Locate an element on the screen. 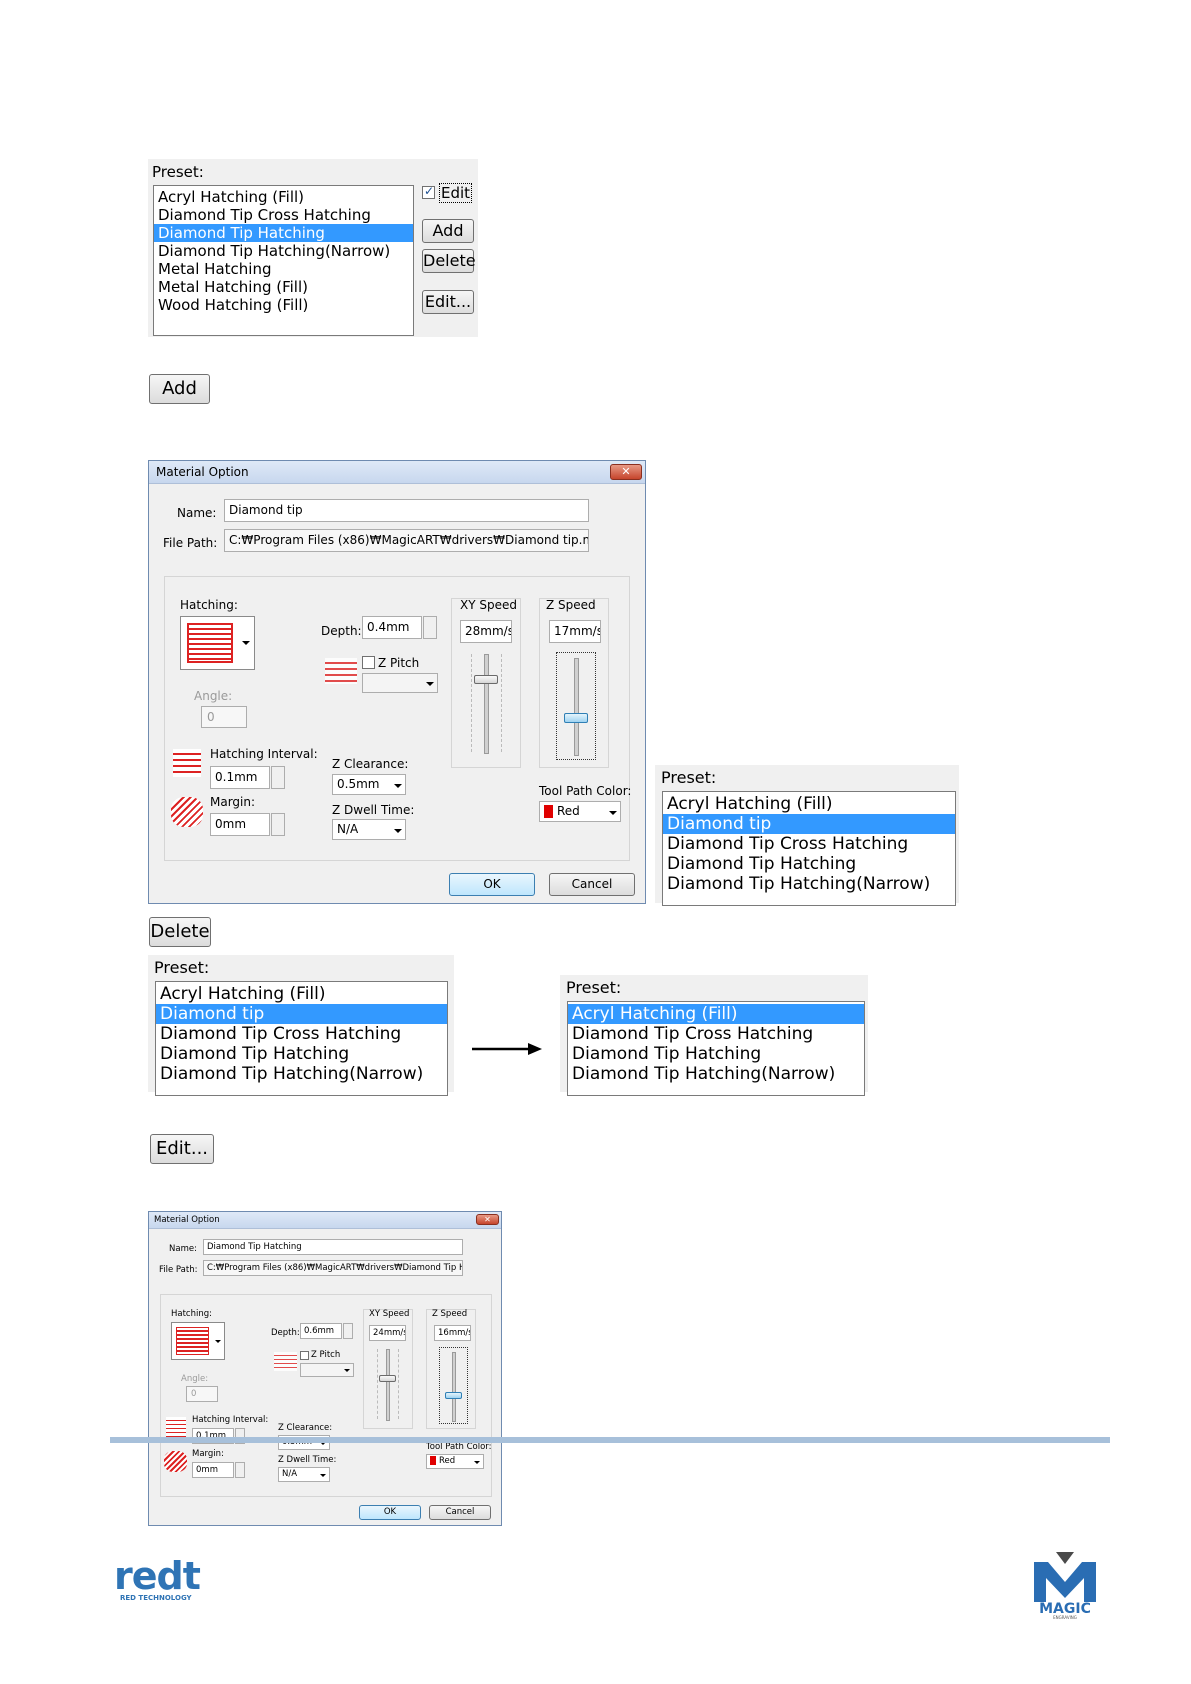 This screenshot has width=1191, height=1684. dialog-titlebar: Material Option ✕ is located at coordinates (397, 472).